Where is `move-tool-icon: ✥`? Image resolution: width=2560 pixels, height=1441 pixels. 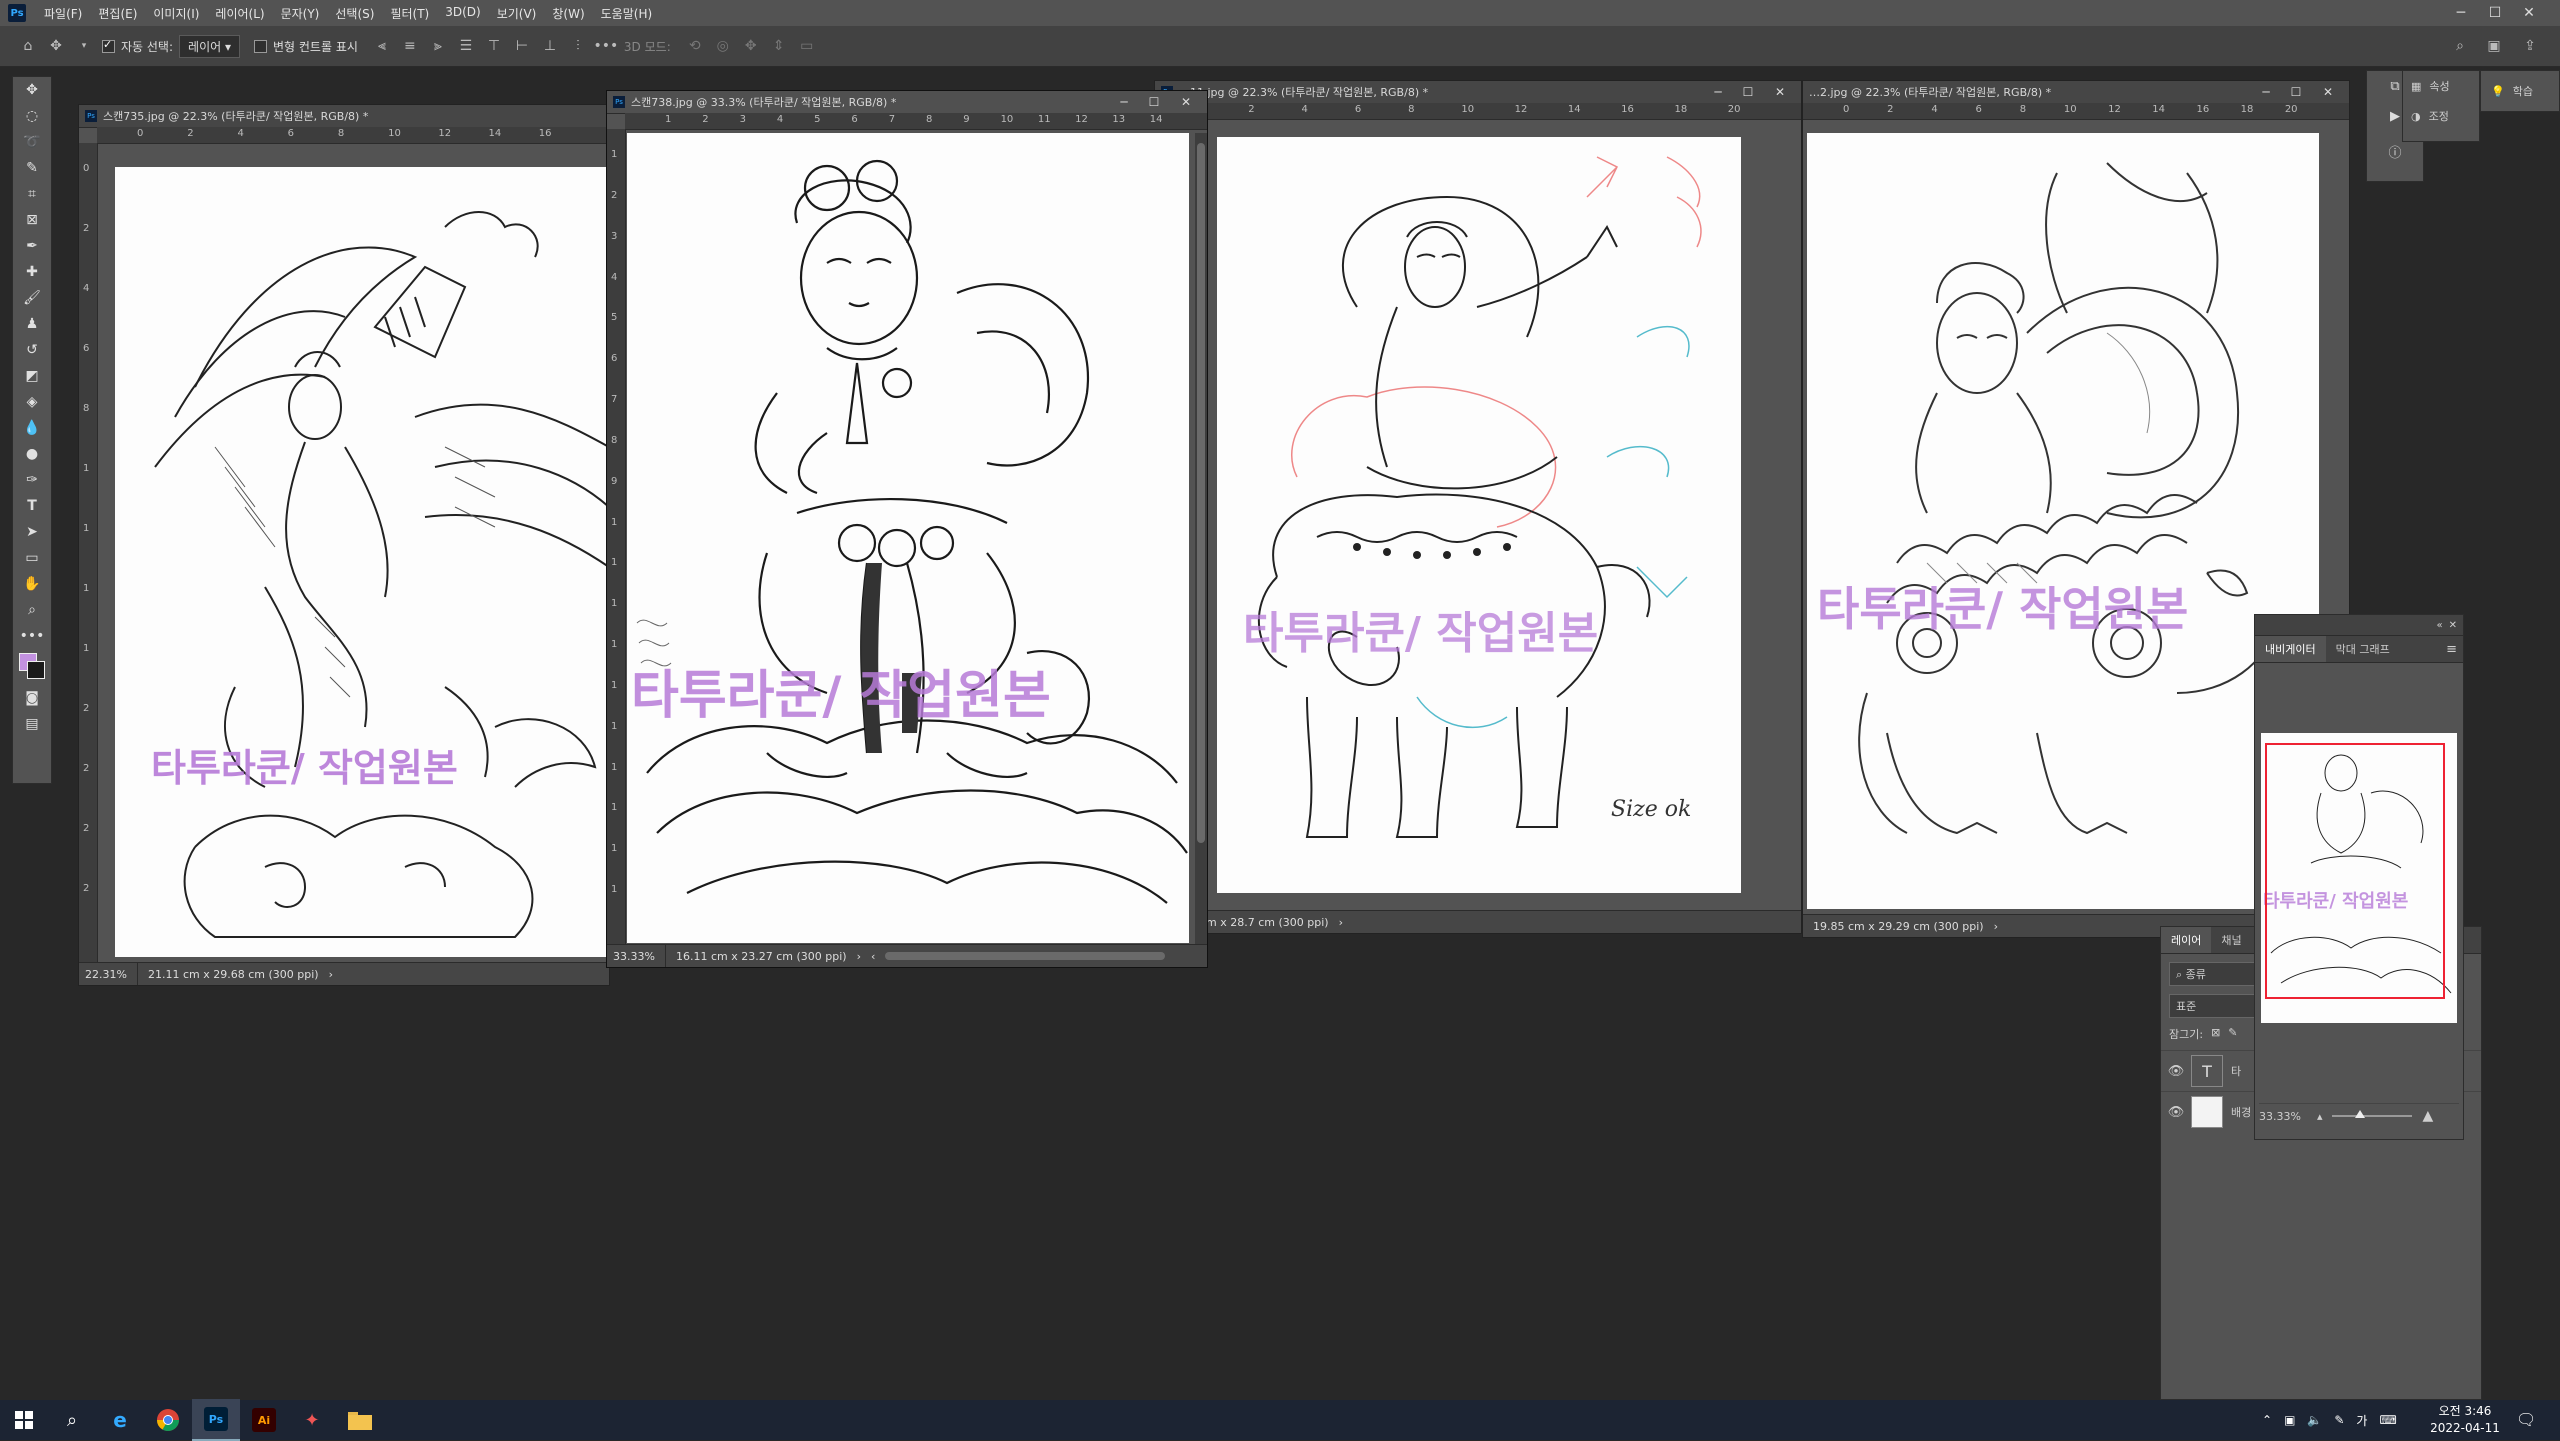 move-tool-icon: ✥ is located at coordinates (32, 90).